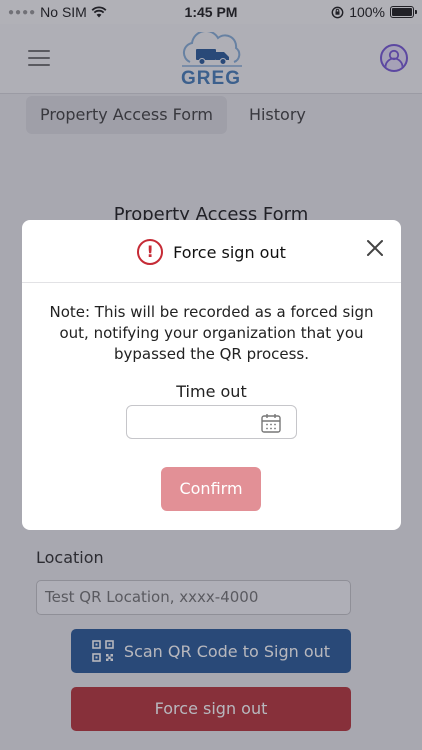 This screenshot has width=422, height=750. Describe the element at coordinates (150, 252) in the screenshot. I see `alert-icon: !` at that location.